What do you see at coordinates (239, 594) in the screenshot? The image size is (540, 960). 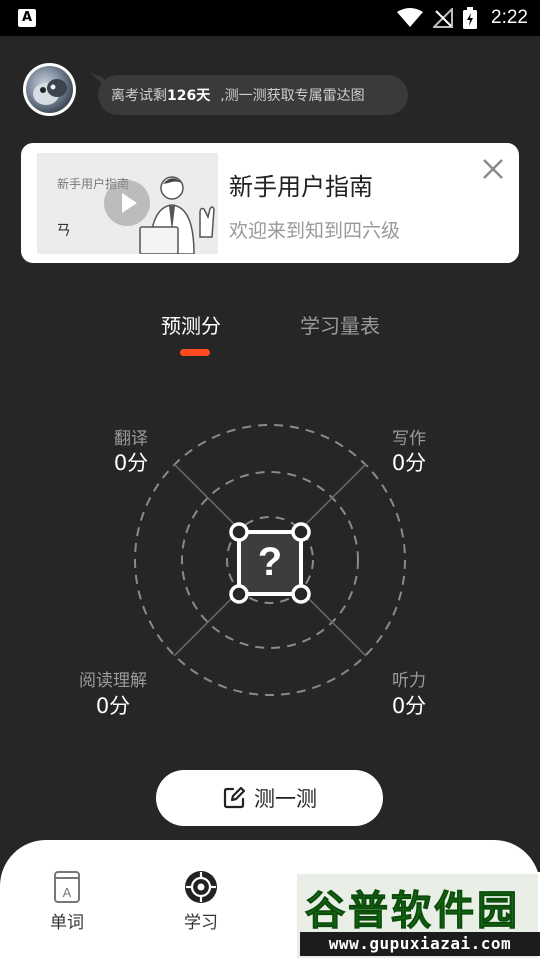 I see `radar-vertex-bottom-left` at bounding box center [239, 594].